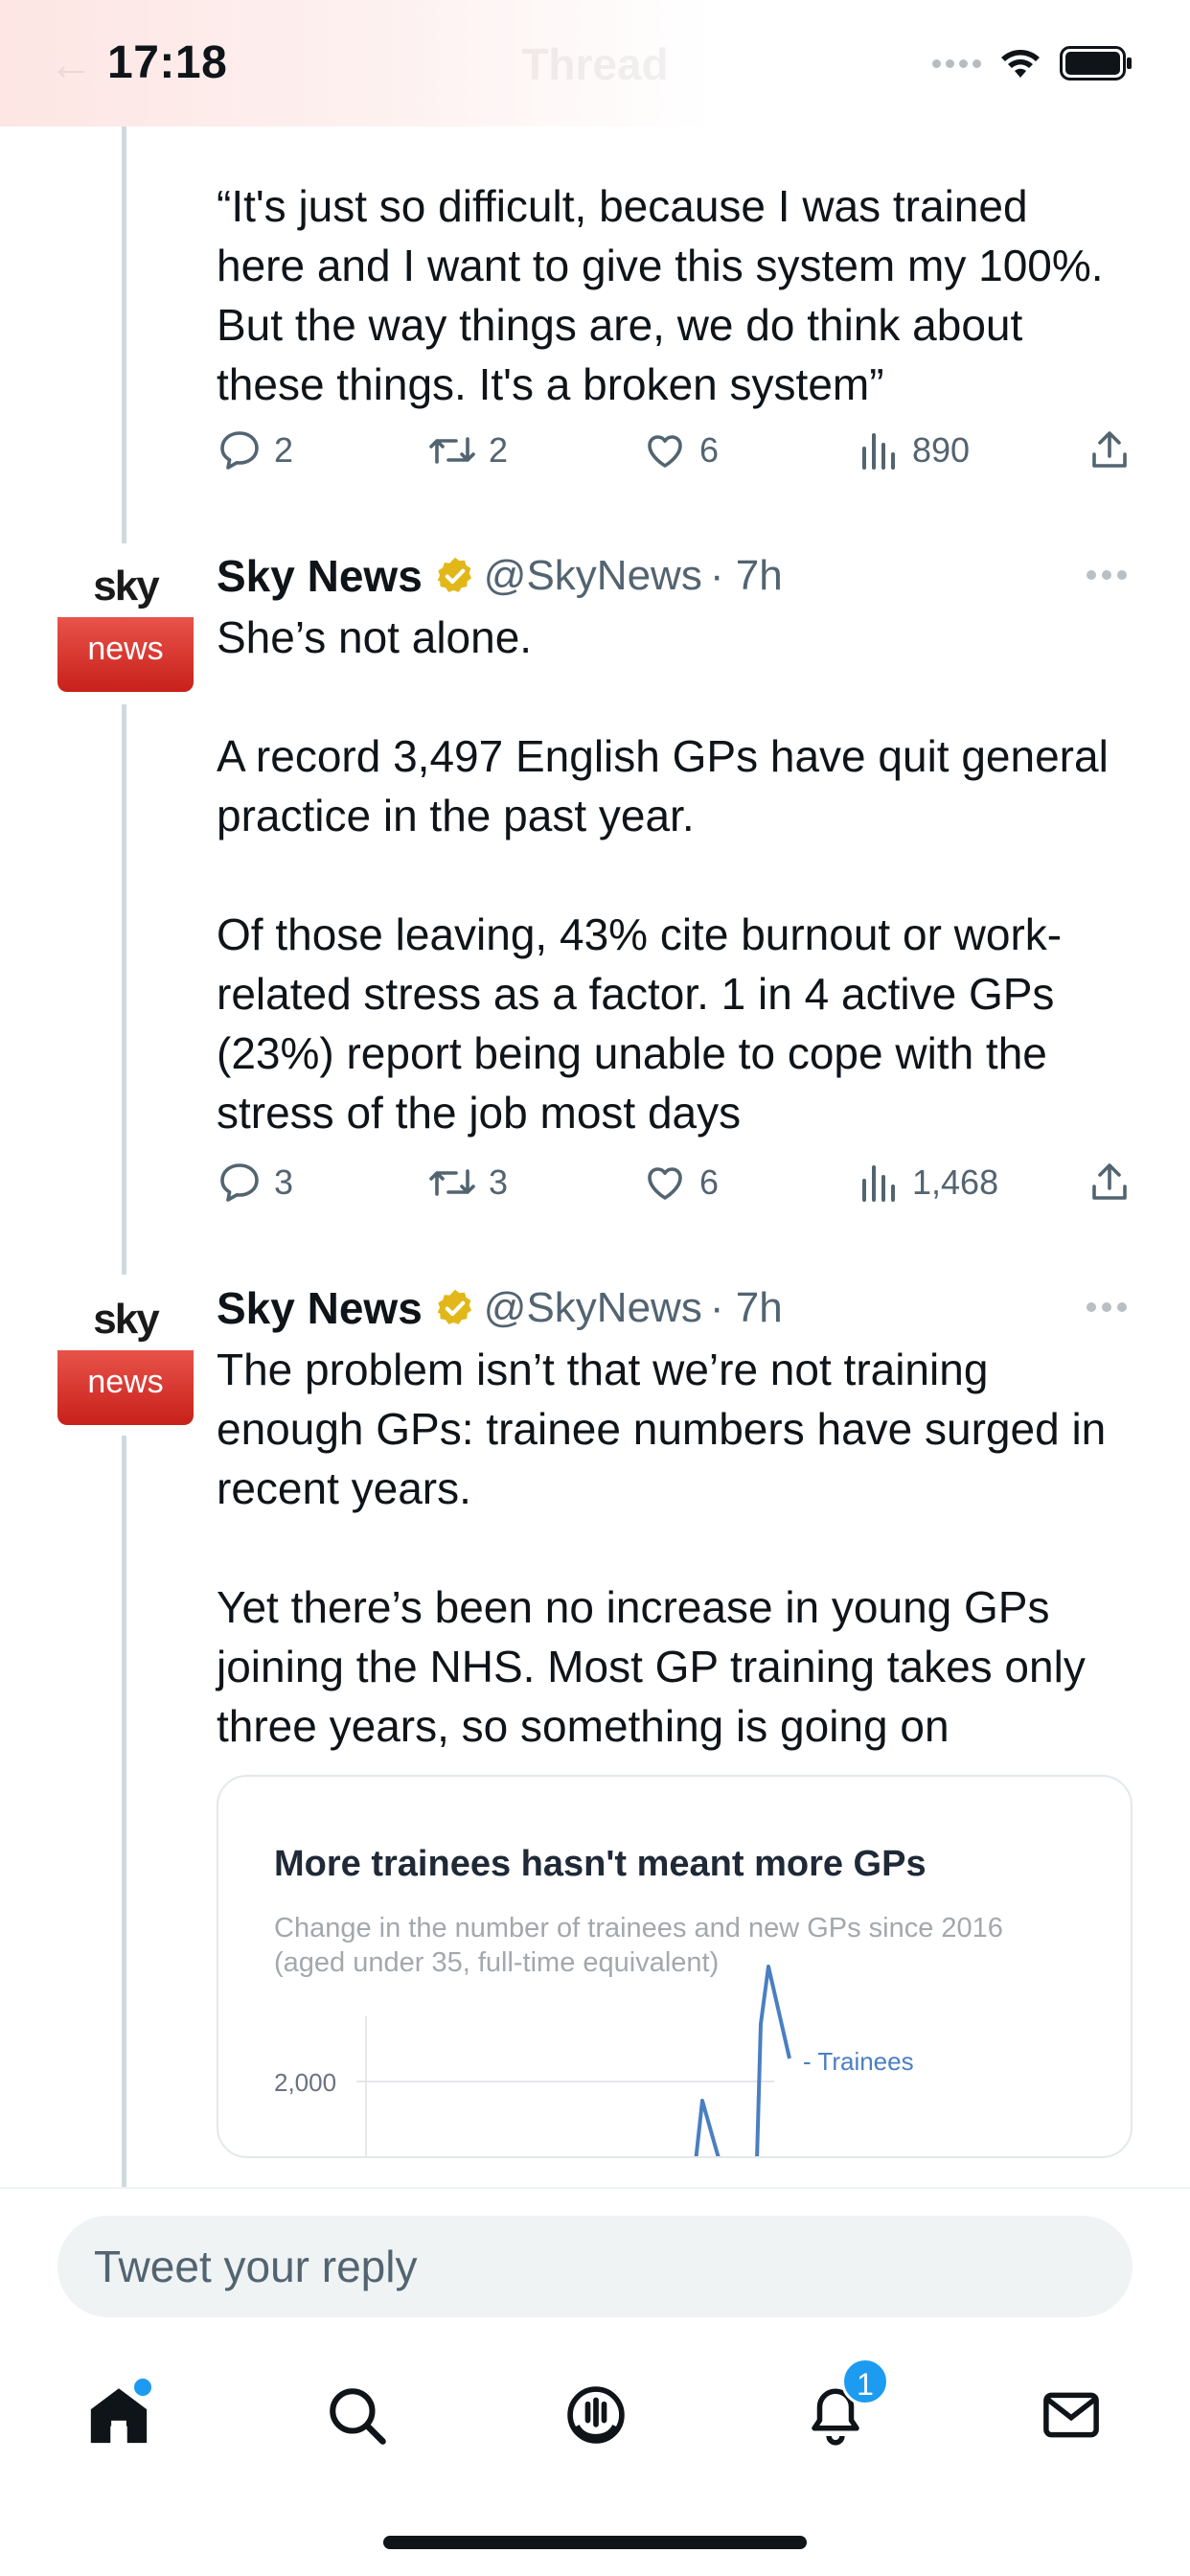 The height and width of the screenshot is (2576, 1190). Describe the element at coordinates (119, 2415) in the screenshot. I see `tab-home` at that location.